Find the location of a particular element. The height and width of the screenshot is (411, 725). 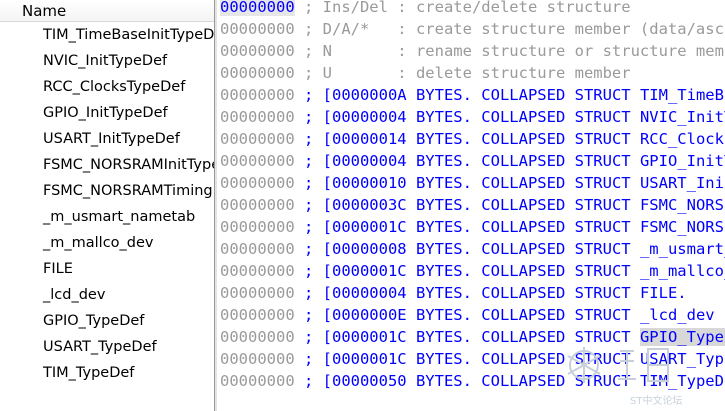

structure-list-item: _m_usmart_nametab is located at coordinates (107, 217).